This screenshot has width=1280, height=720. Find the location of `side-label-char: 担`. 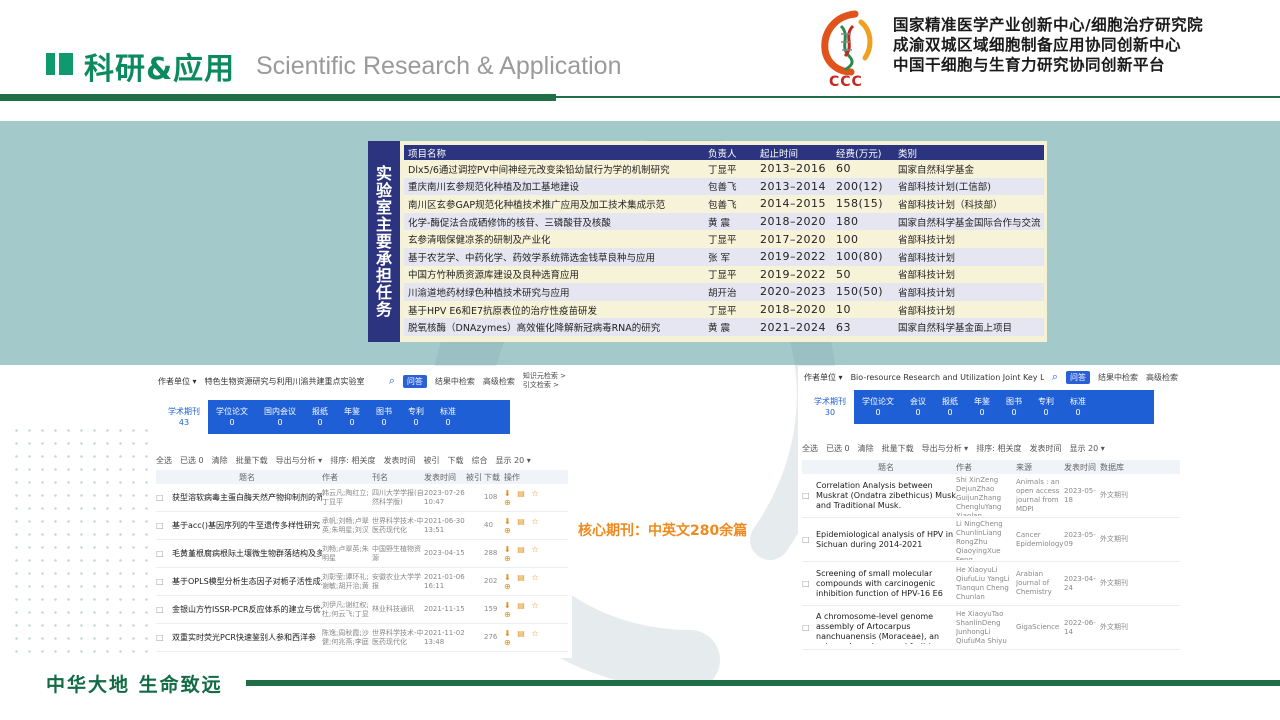

side-label-char: 担 is located at coordinates (383, 275).